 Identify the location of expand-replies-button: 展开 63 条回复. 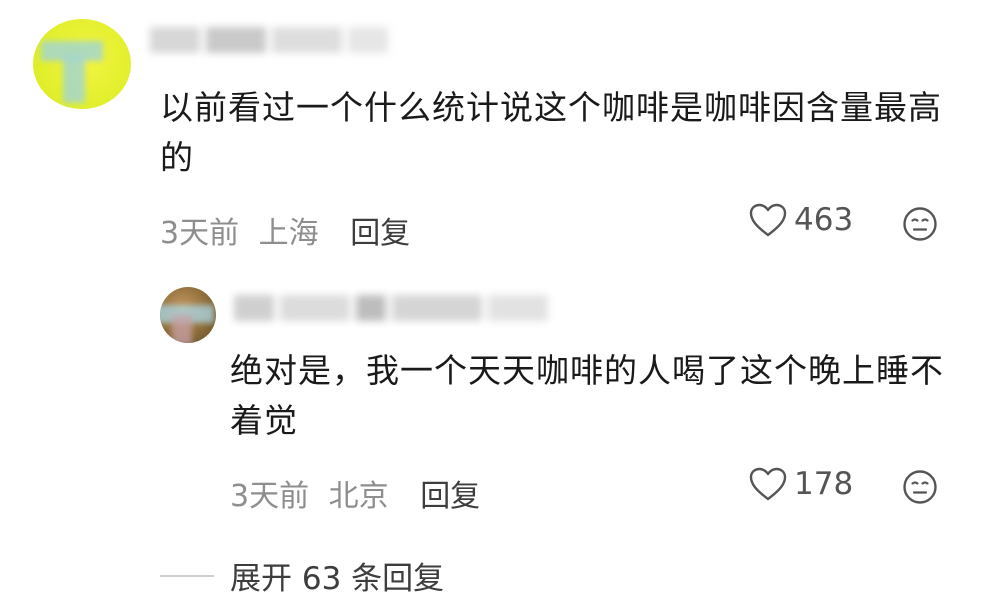
(302, 575).